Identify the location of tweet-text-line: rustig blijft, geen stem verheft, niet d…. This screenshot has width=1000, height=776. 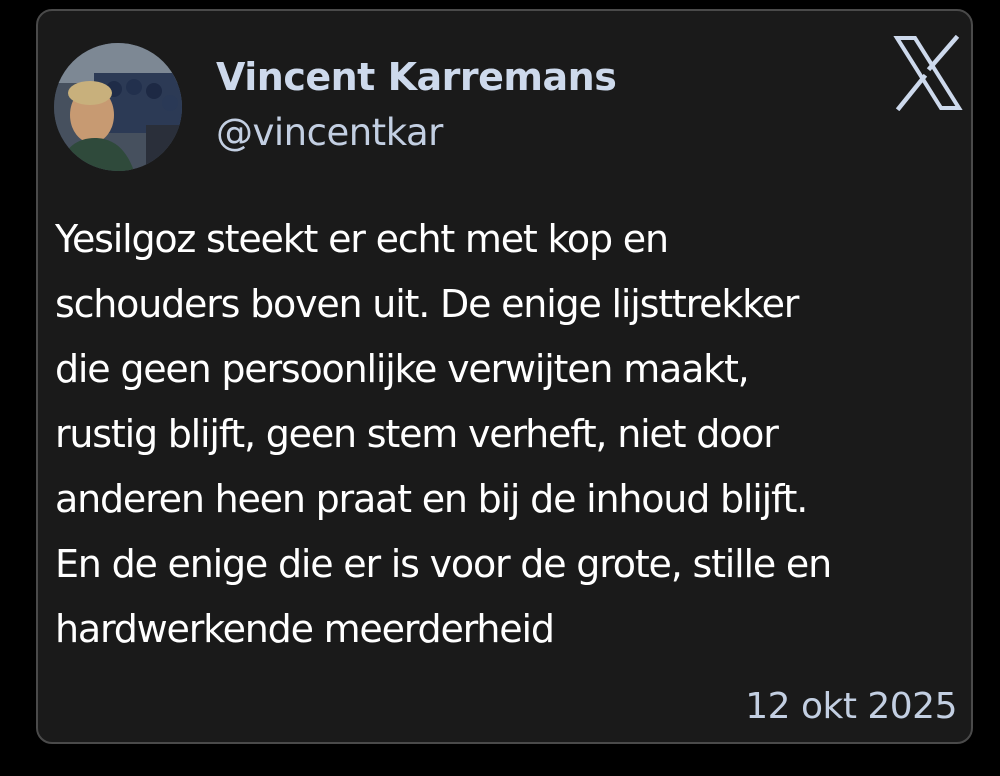
(417, 434).